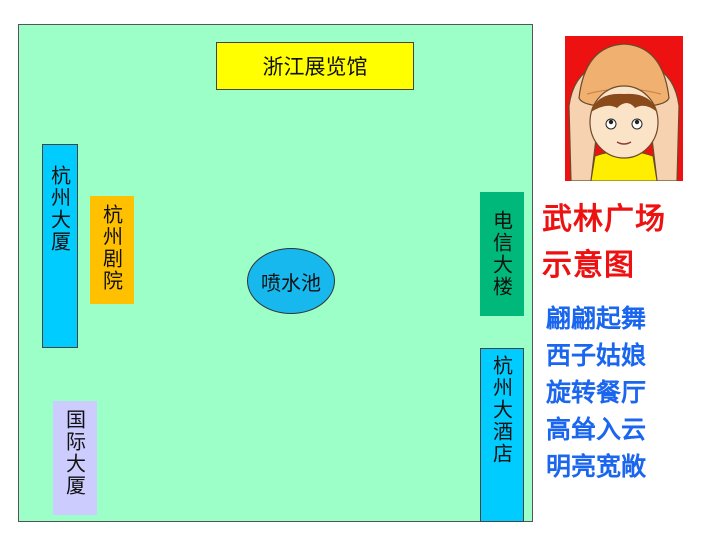 This screenshot has height=540, width=720. What do you see at coordinates (596, 392) in the screenshot?
I see `phrase-item: 旋转餐厅` at bounding box center [596, 392].